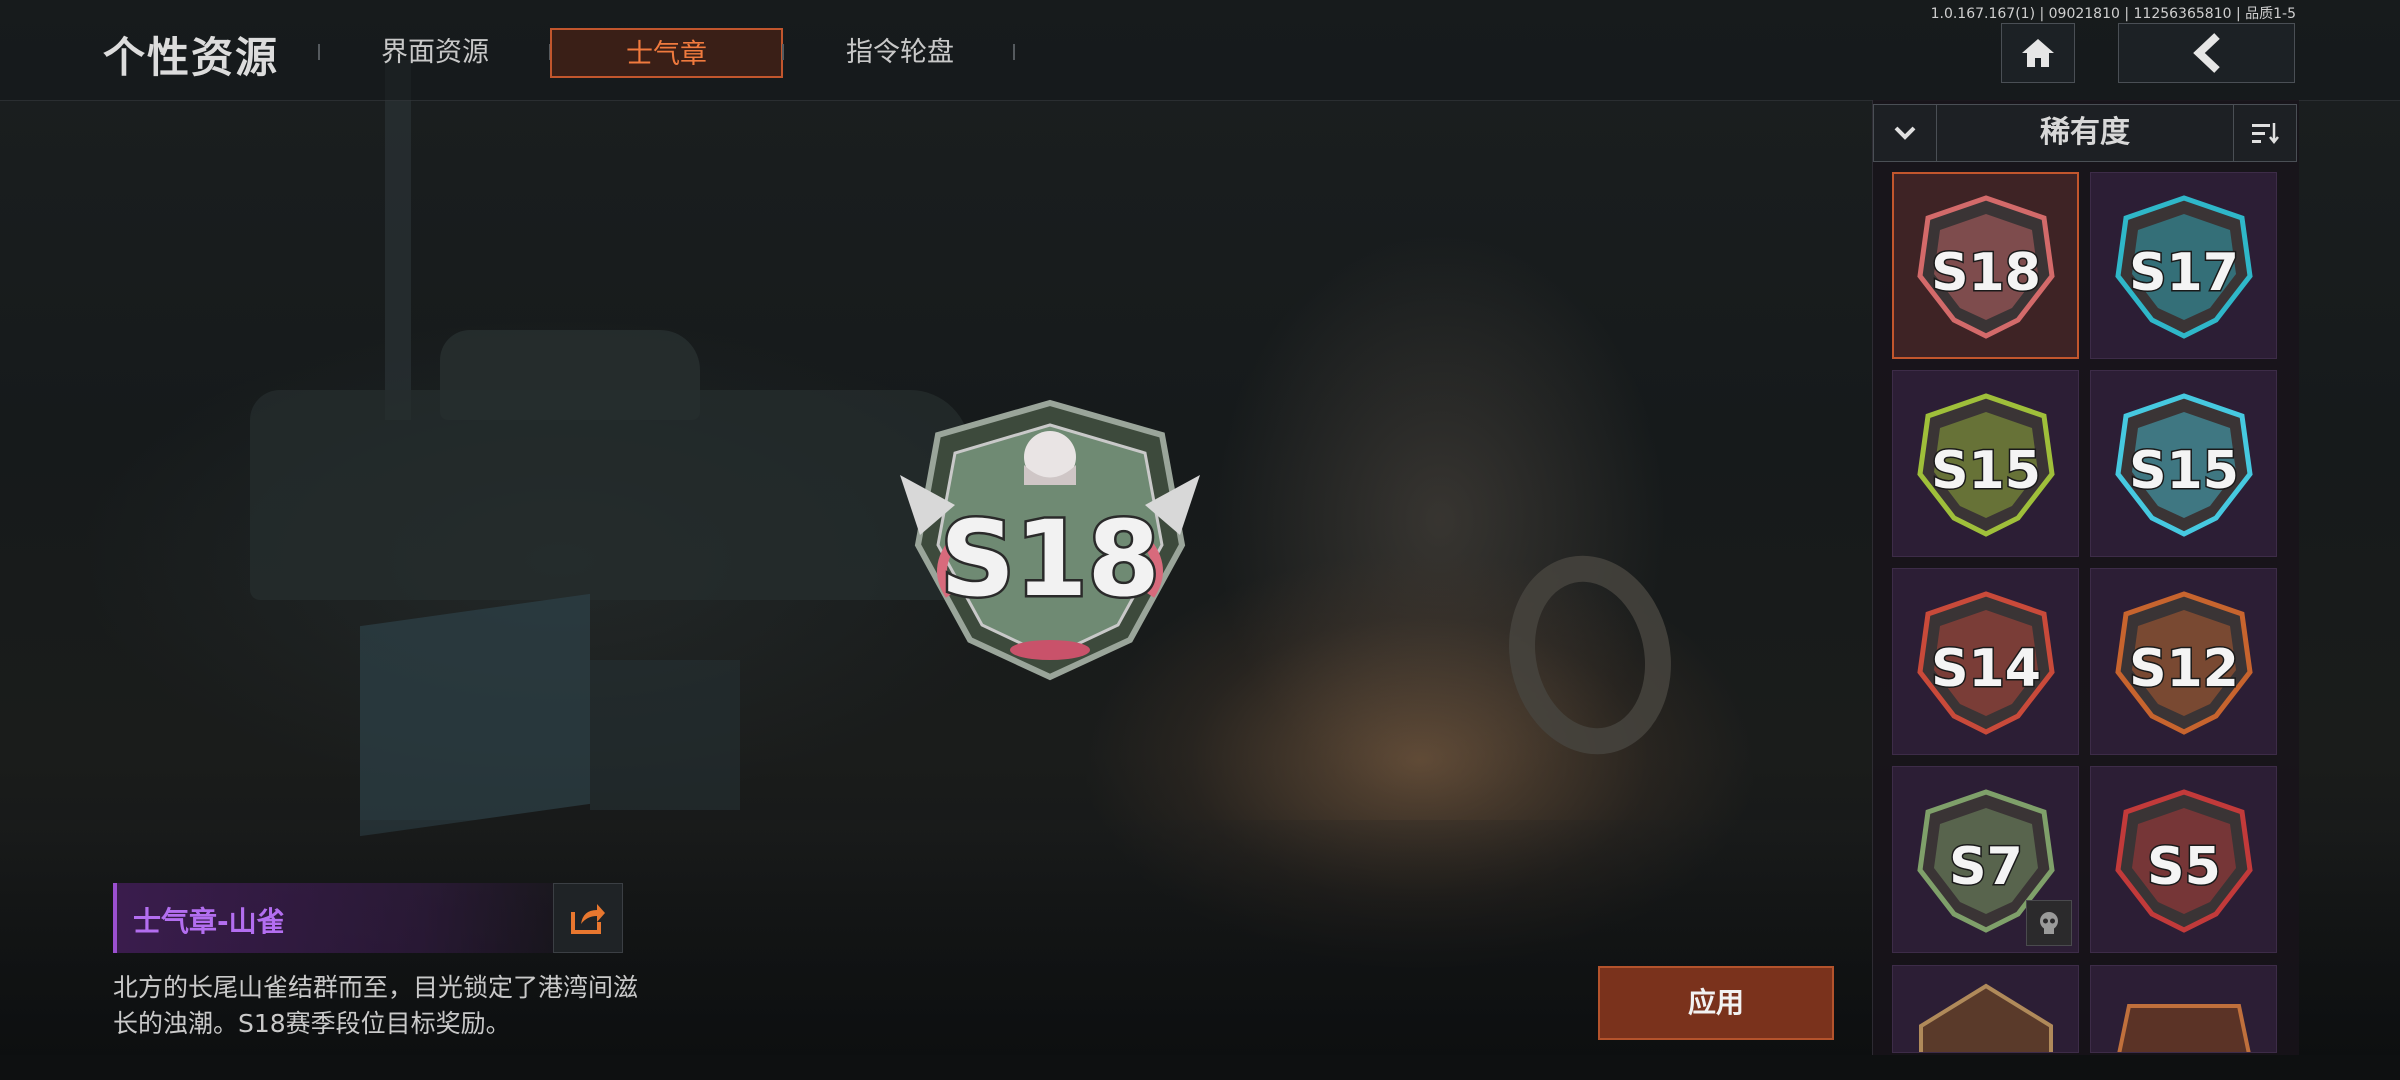 The image size is (2400, 1080). Describe the element at coordinates (1986, 273) in the screenshot. I see `badge-label: S18` at that location.